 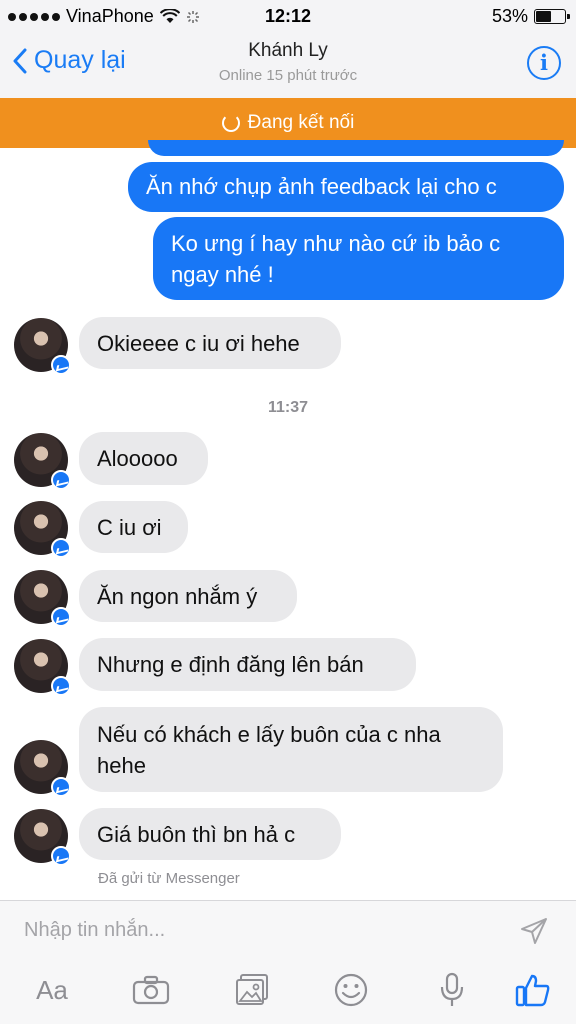 What do you see at coordinates (210, 343) in the screenshot?
I see `incoming-message: Okieeee c iu ơi hehe` at bounding box center [210, 343].